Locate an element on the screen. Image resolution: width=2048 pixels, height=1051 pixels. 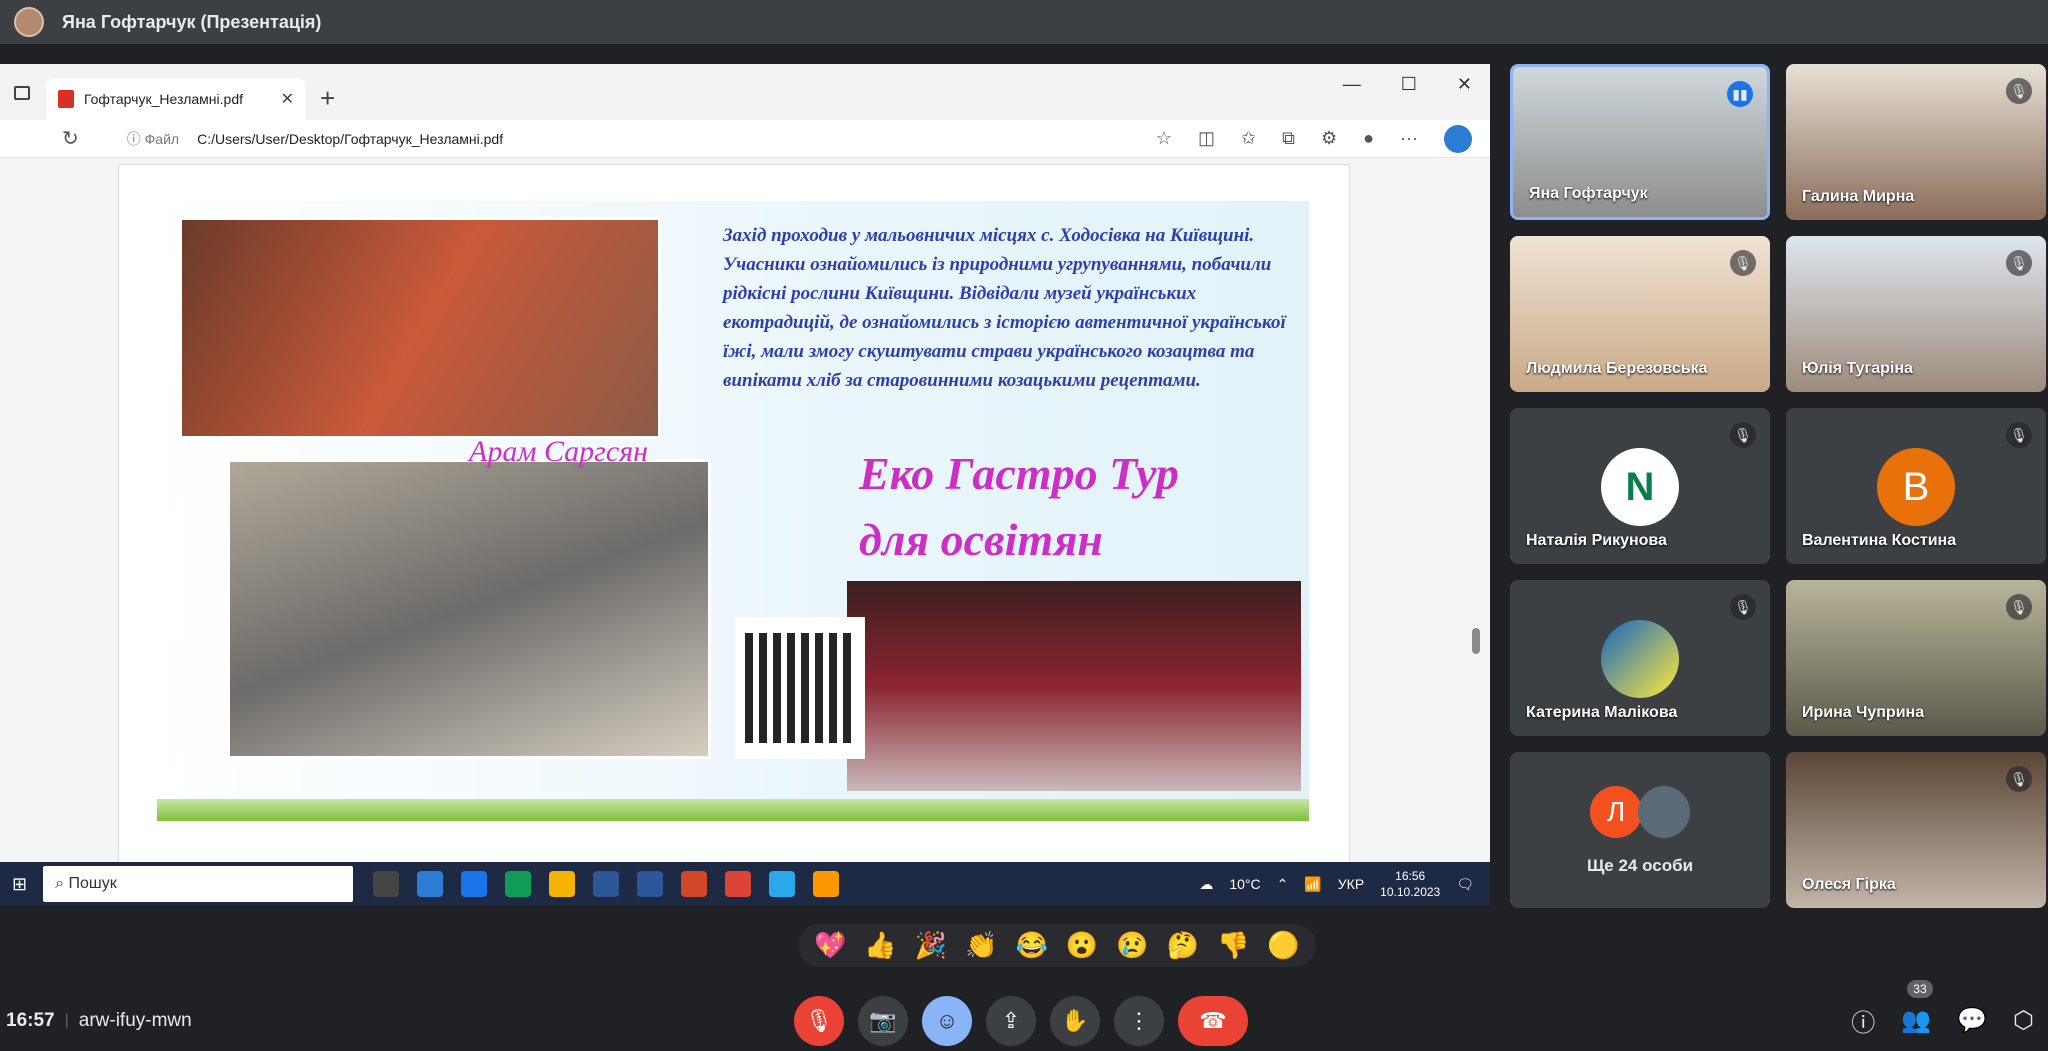
reaction-surprised: 😮 is located at coordinates (1082, 945).